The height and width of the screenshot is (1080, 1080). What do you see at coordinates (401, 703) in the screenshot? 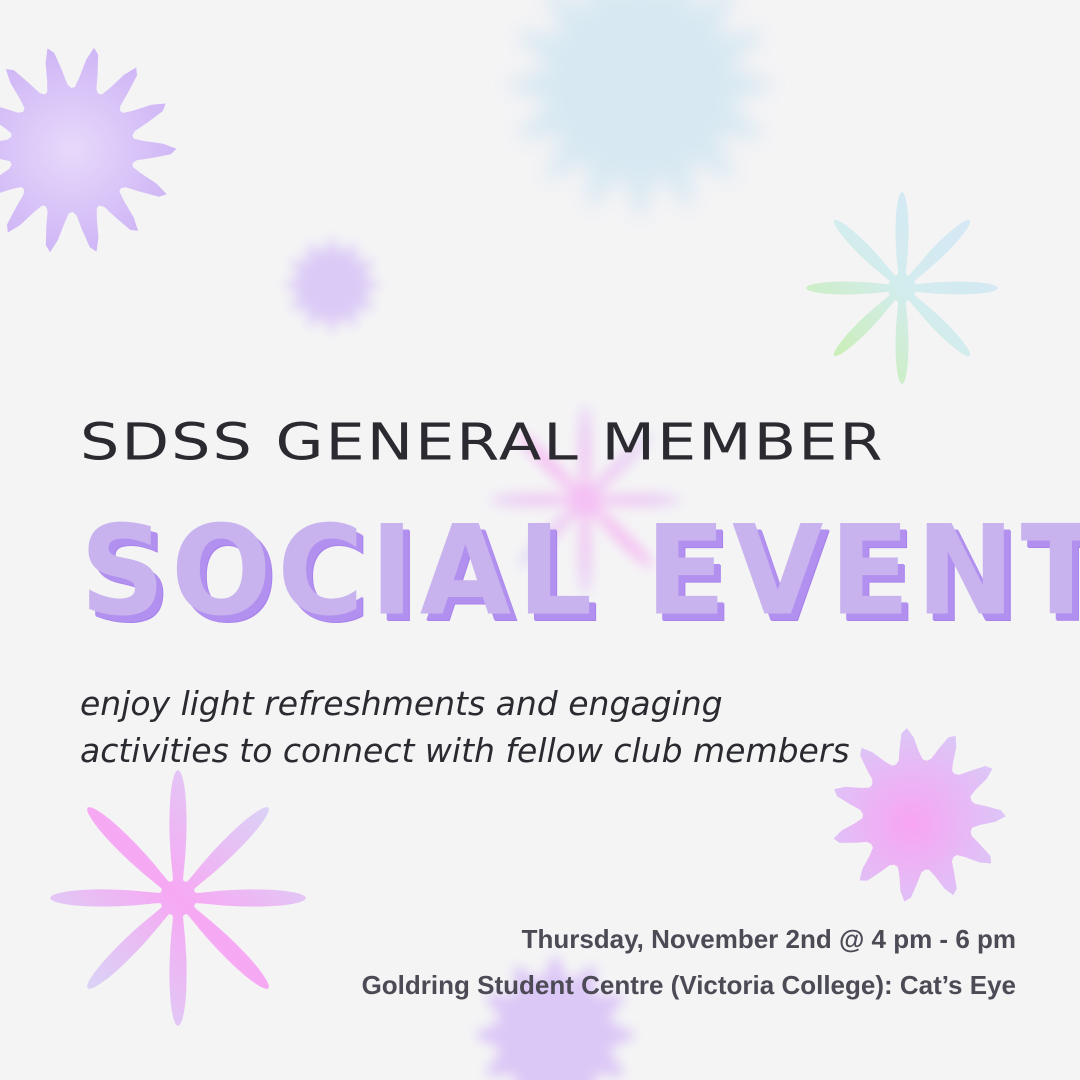
I see `tagline-line: enjoy light refreshments and engaging` at bounding box center [401, 703].